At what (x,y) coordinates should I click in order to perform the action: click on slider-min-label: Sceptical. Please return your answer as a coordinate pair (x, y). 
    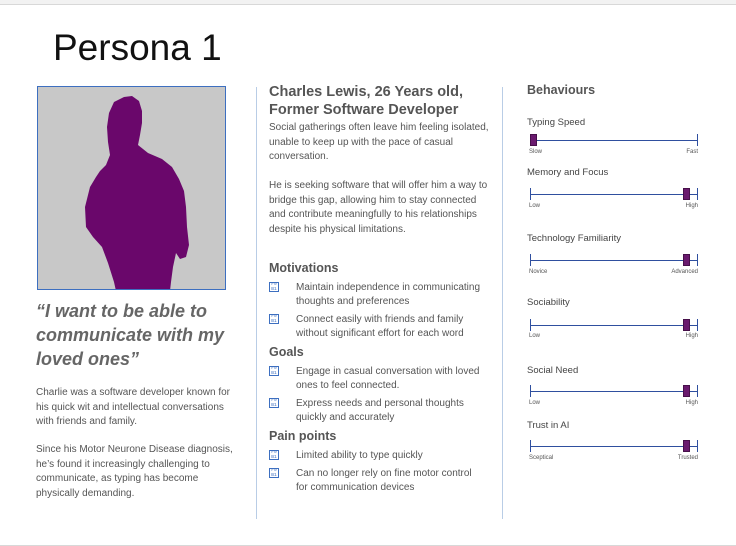
    Looking at the image, I should click on (541, 458).